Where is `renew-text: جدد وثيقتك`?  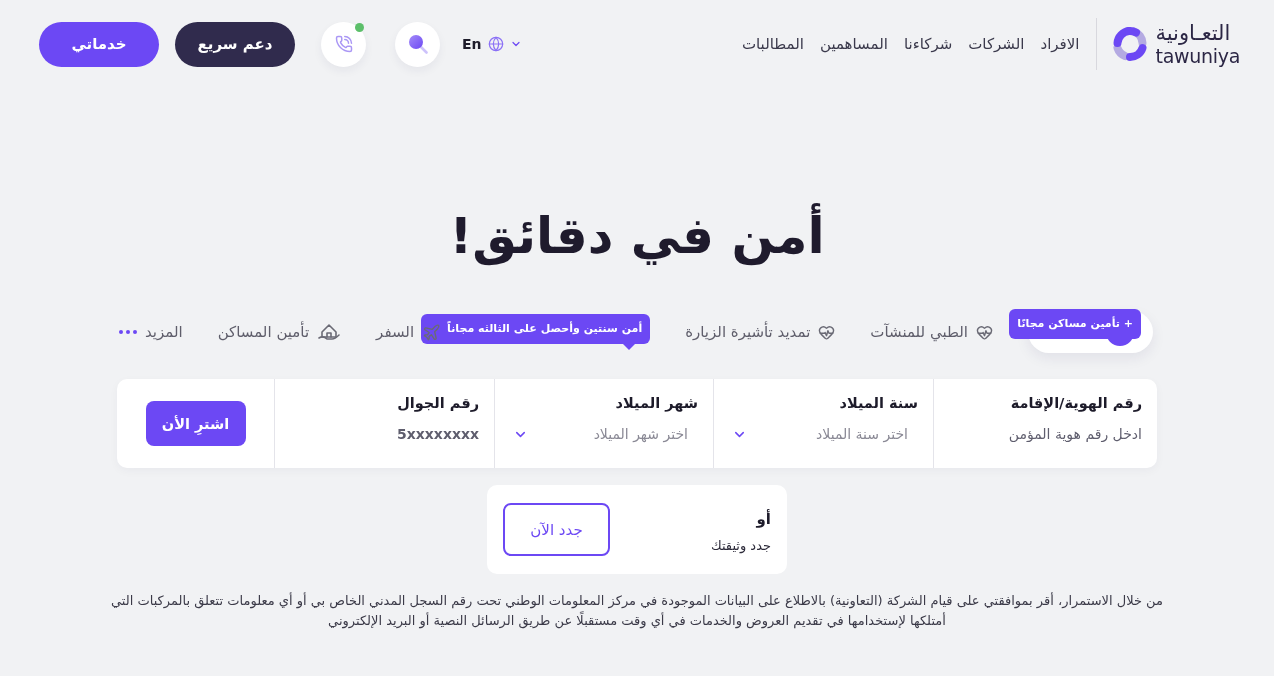
renew-text: جدد وثيقتك is located at coordinates (740, 545).